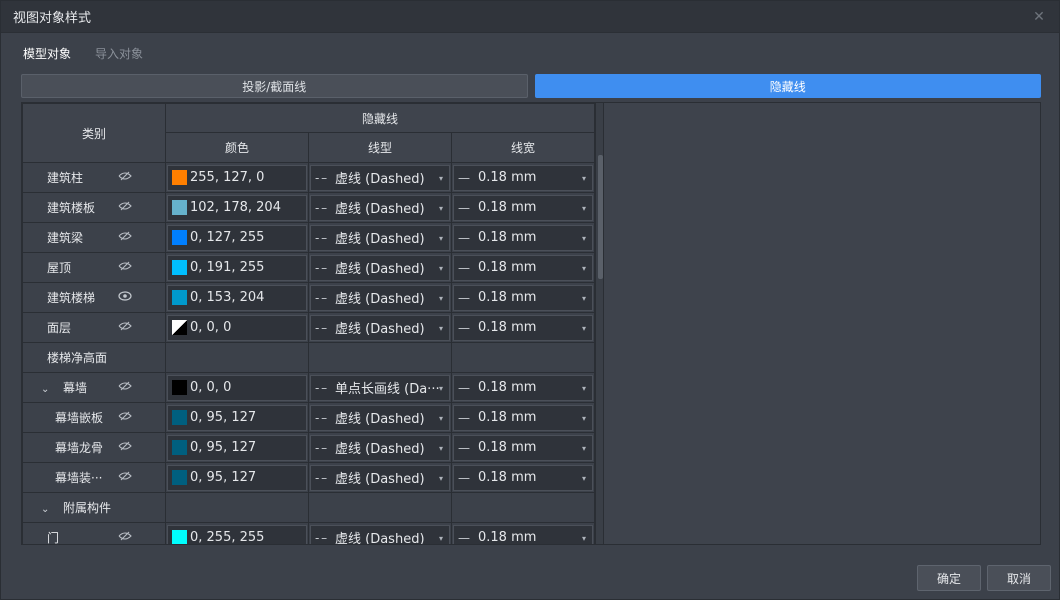  I want to click on category-name: 附属构件, so click(87, 508).